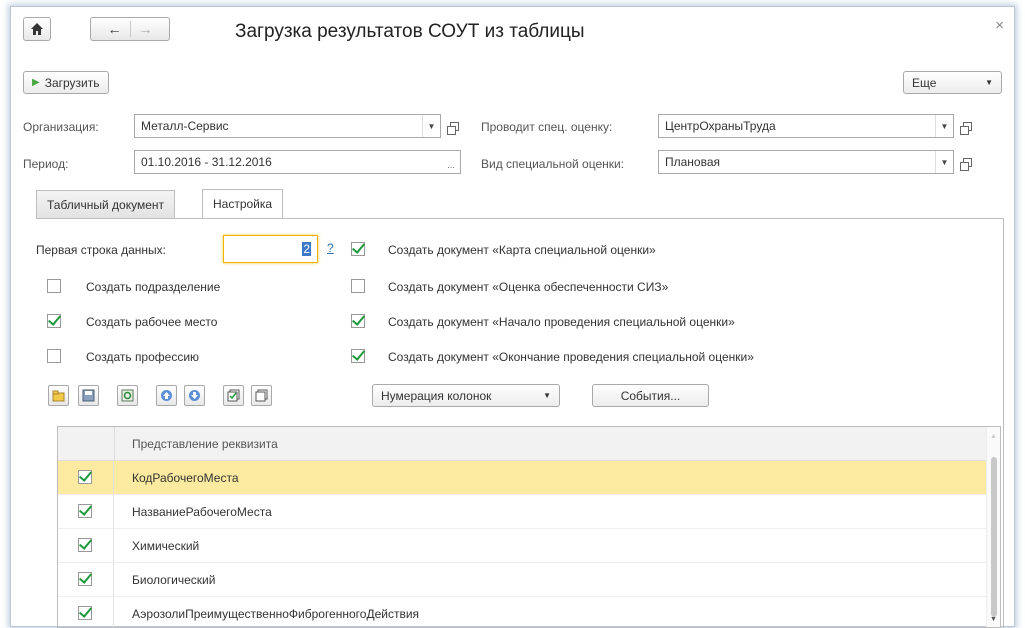 The width and height of the screenshot is (1025, 628). I want to click on table-scrollbar: ▲ ▼, so click(993, 527).